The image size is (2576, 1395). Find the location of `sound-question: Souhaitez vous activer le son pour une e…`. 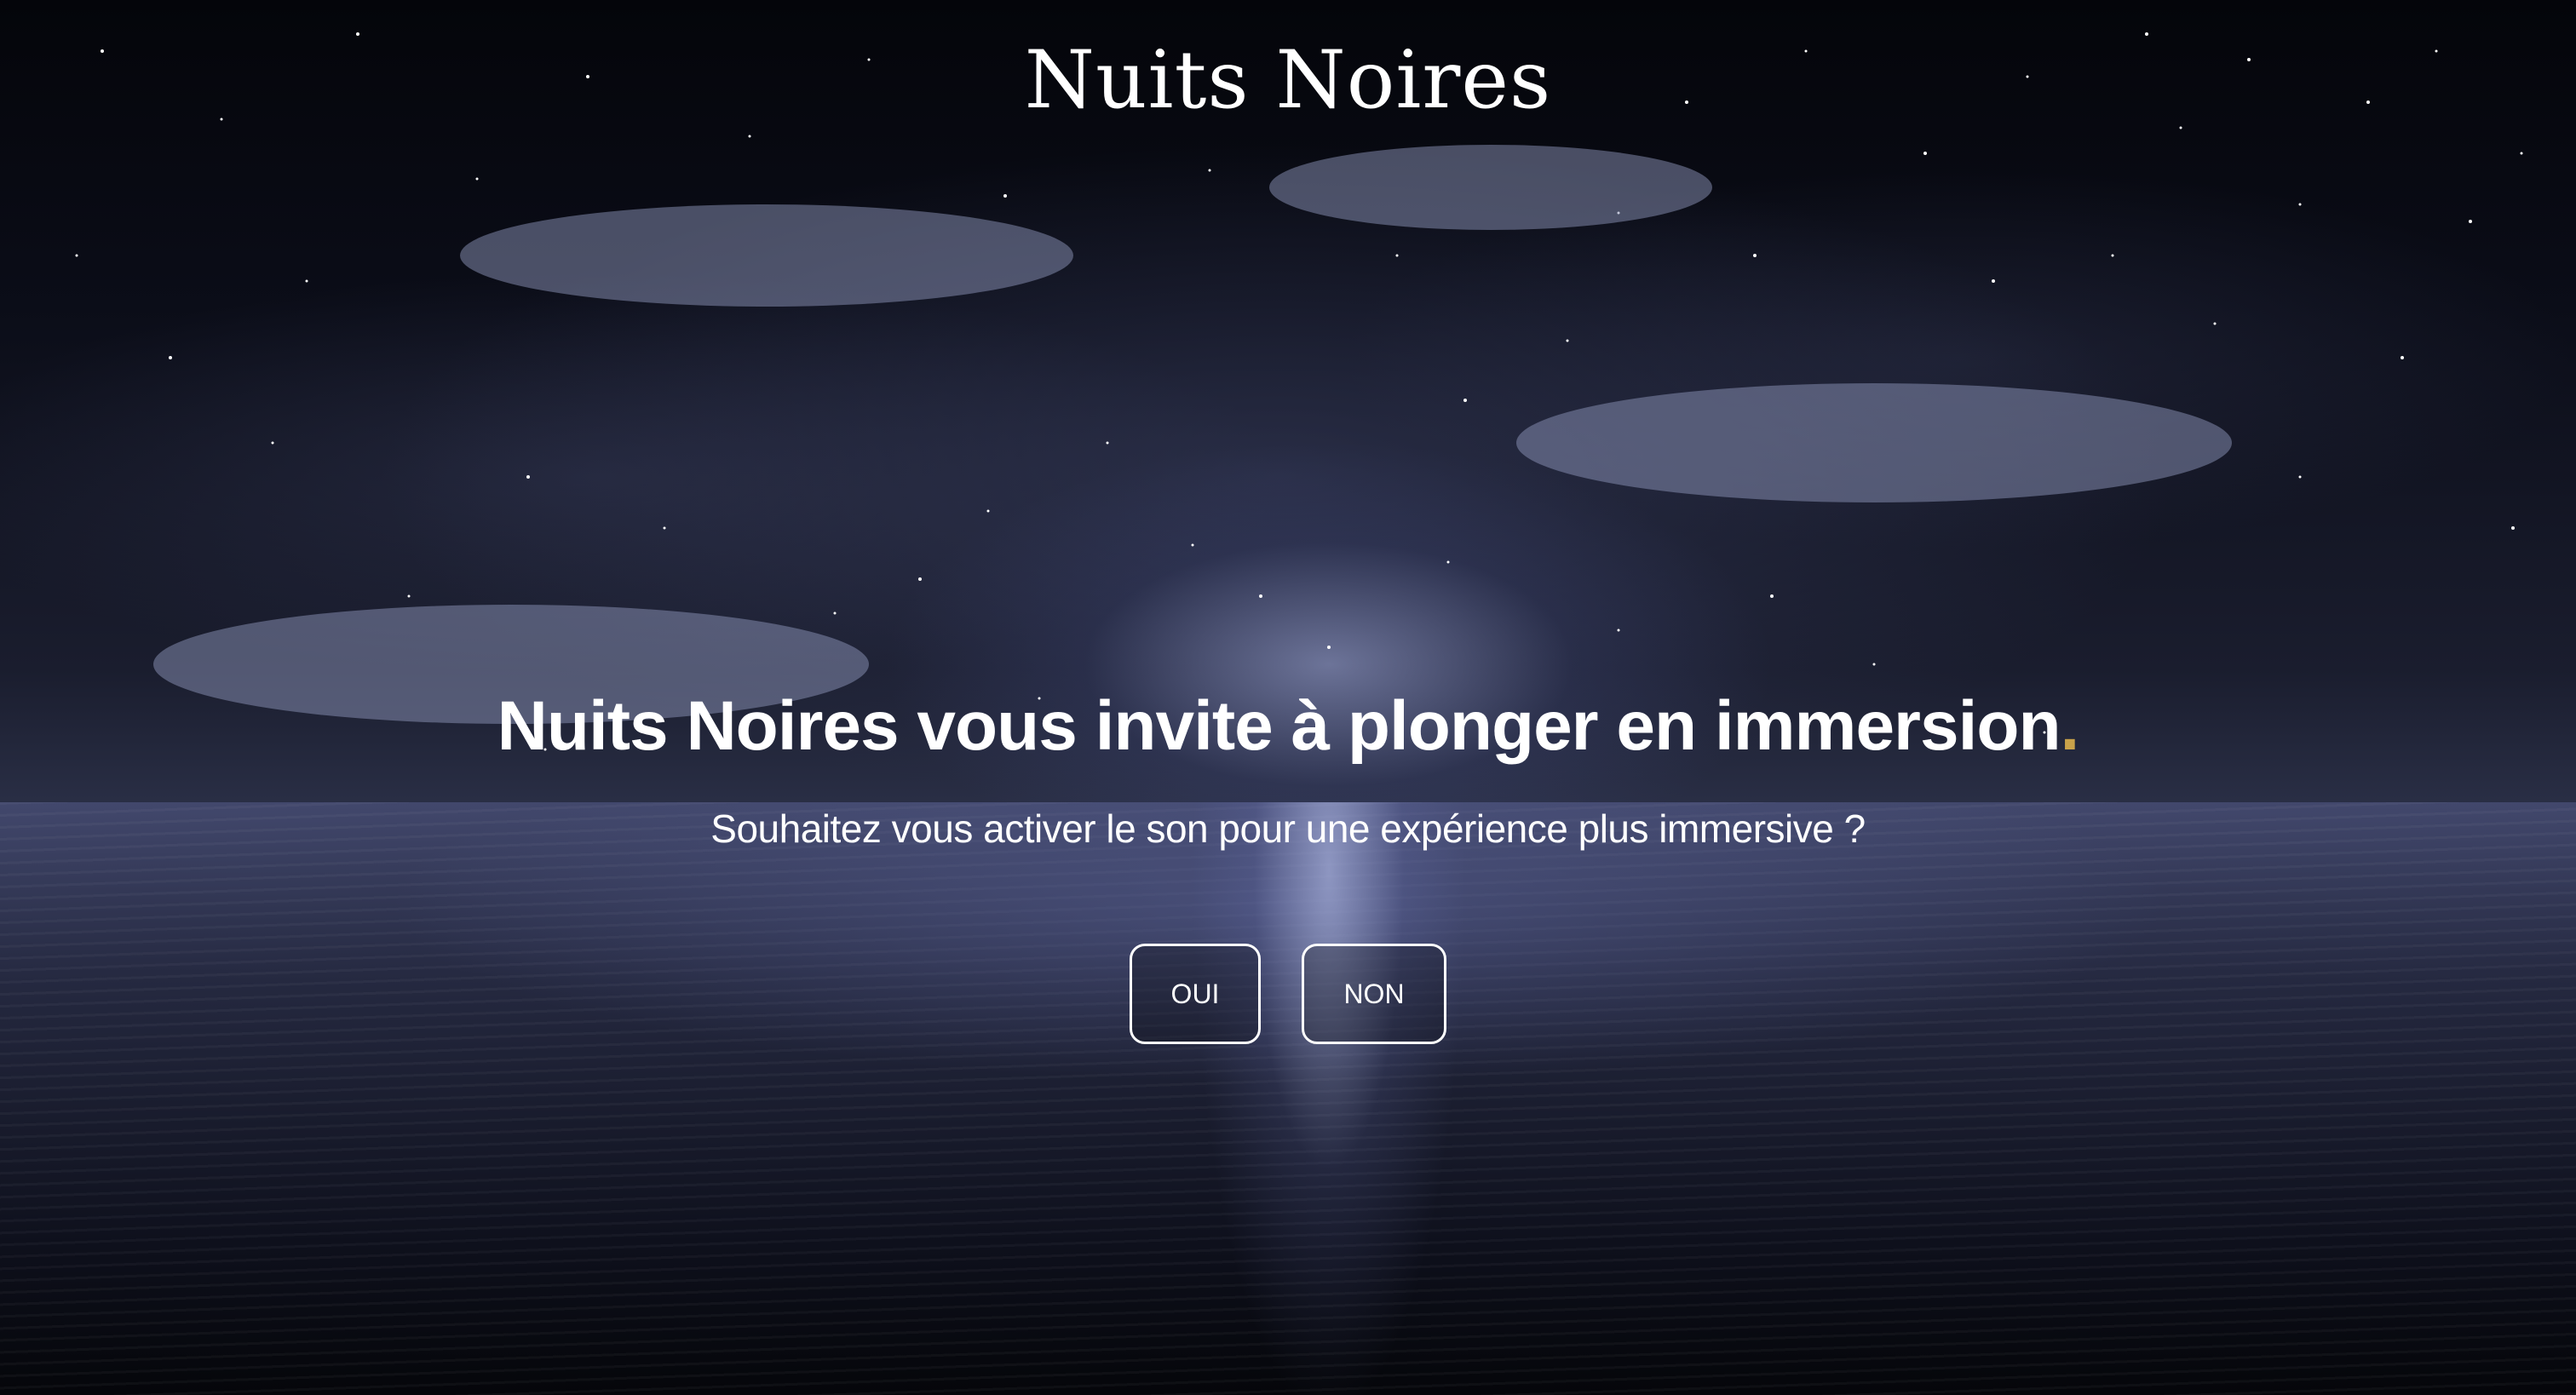

sound-question: Souhaitez vous activer le son pour une e… is located at coordinates (1288, 829).